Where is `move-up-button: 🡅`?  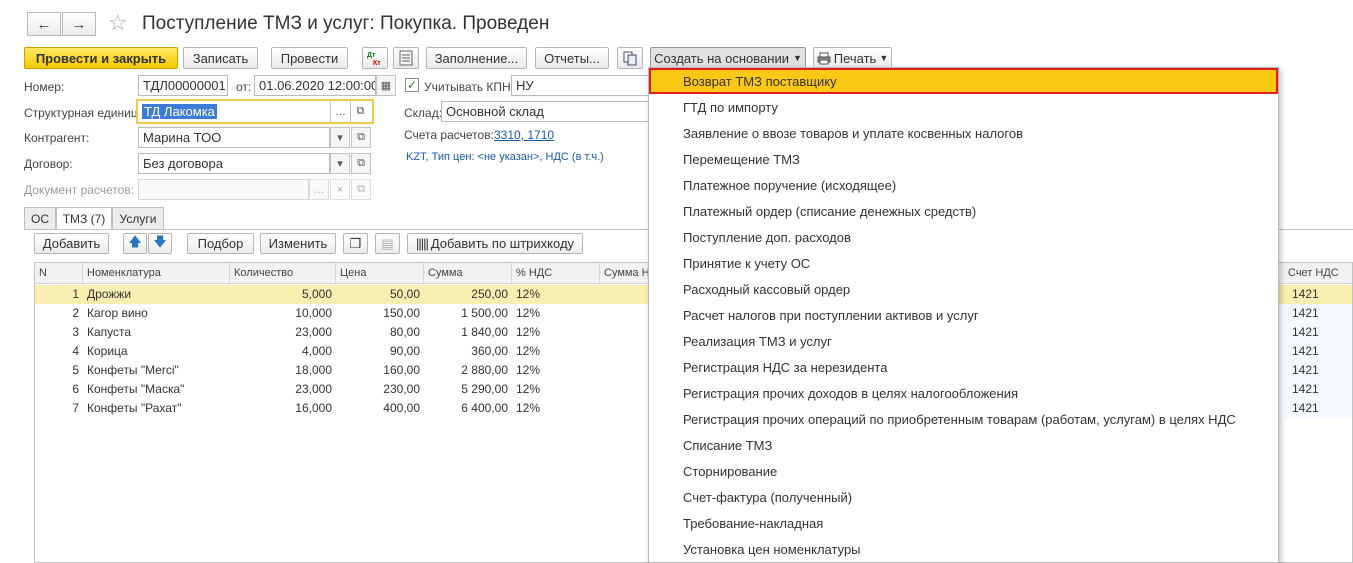 move-up-button: 🡅 is located at coordinates (135, 243).